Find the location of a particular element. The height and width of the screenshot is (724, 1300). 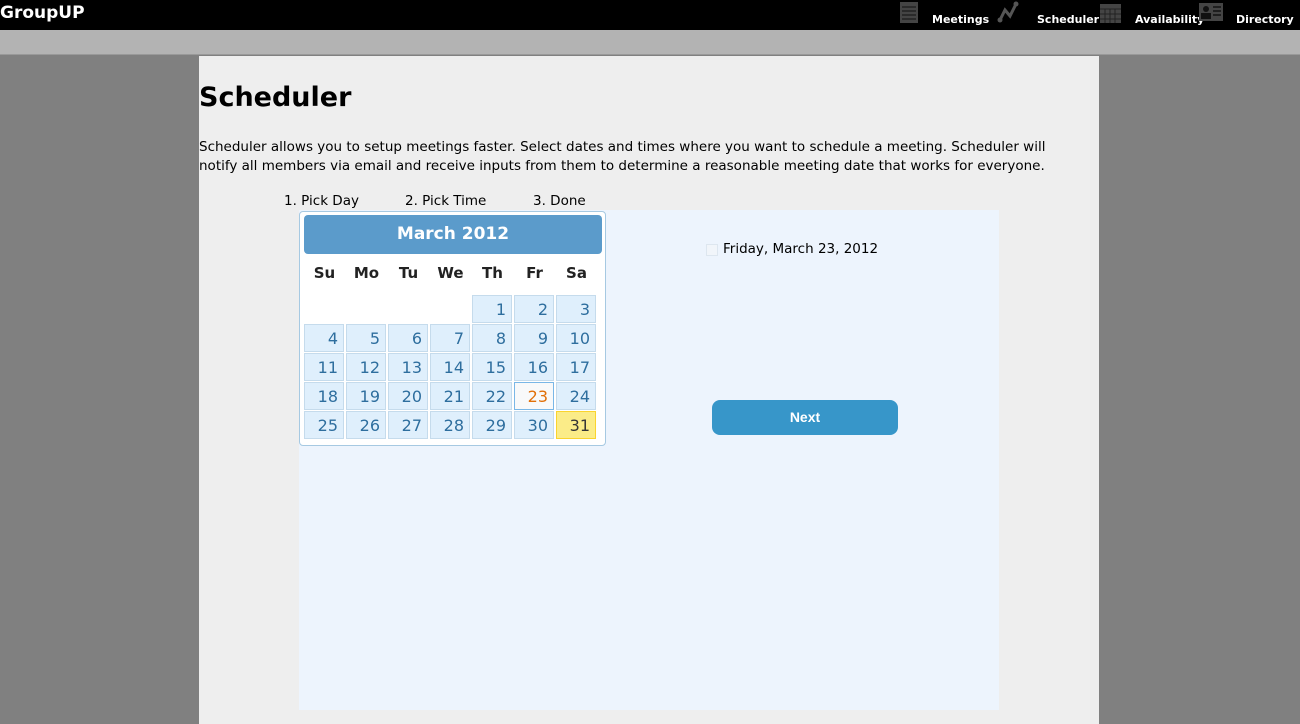

calendar-day: 13 is located at coordinates (408, 367).